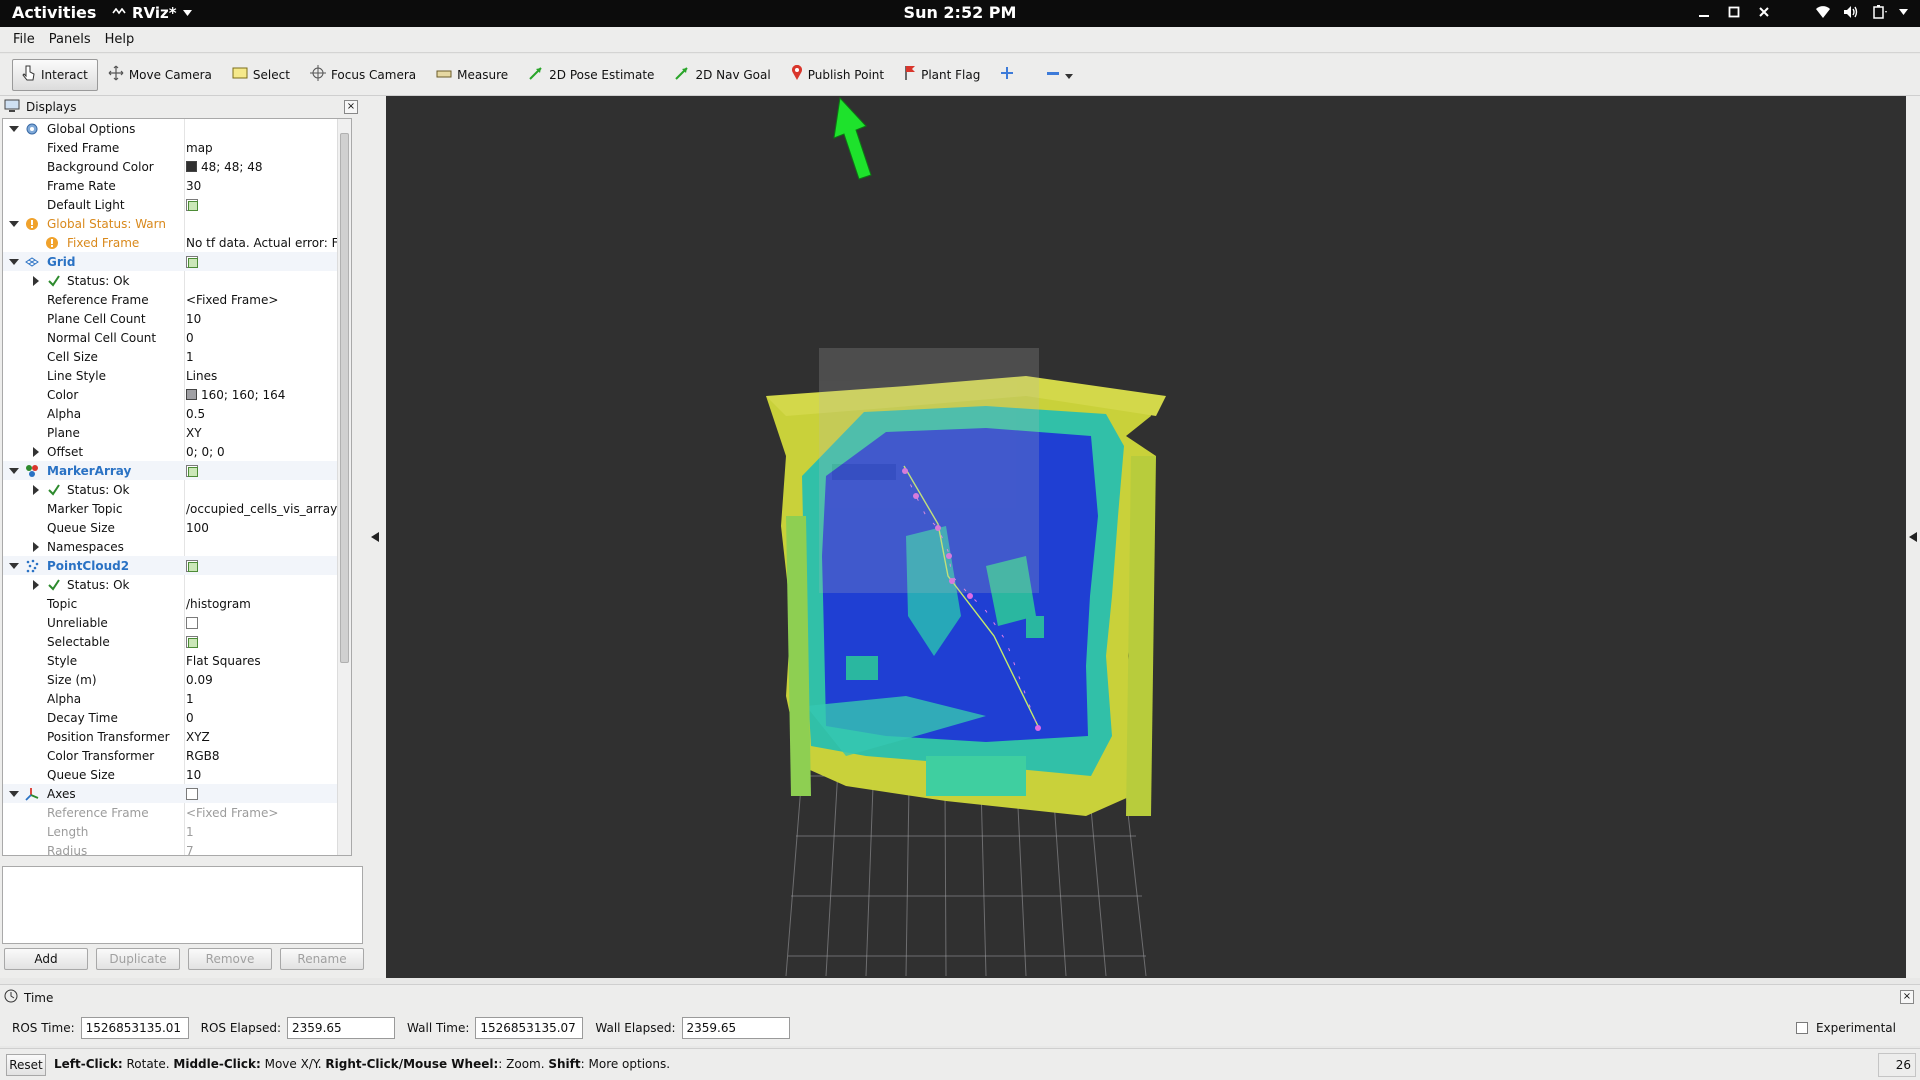  I want to click on tree-row-pointcloud2: PointCloud2, so click(177, 565).